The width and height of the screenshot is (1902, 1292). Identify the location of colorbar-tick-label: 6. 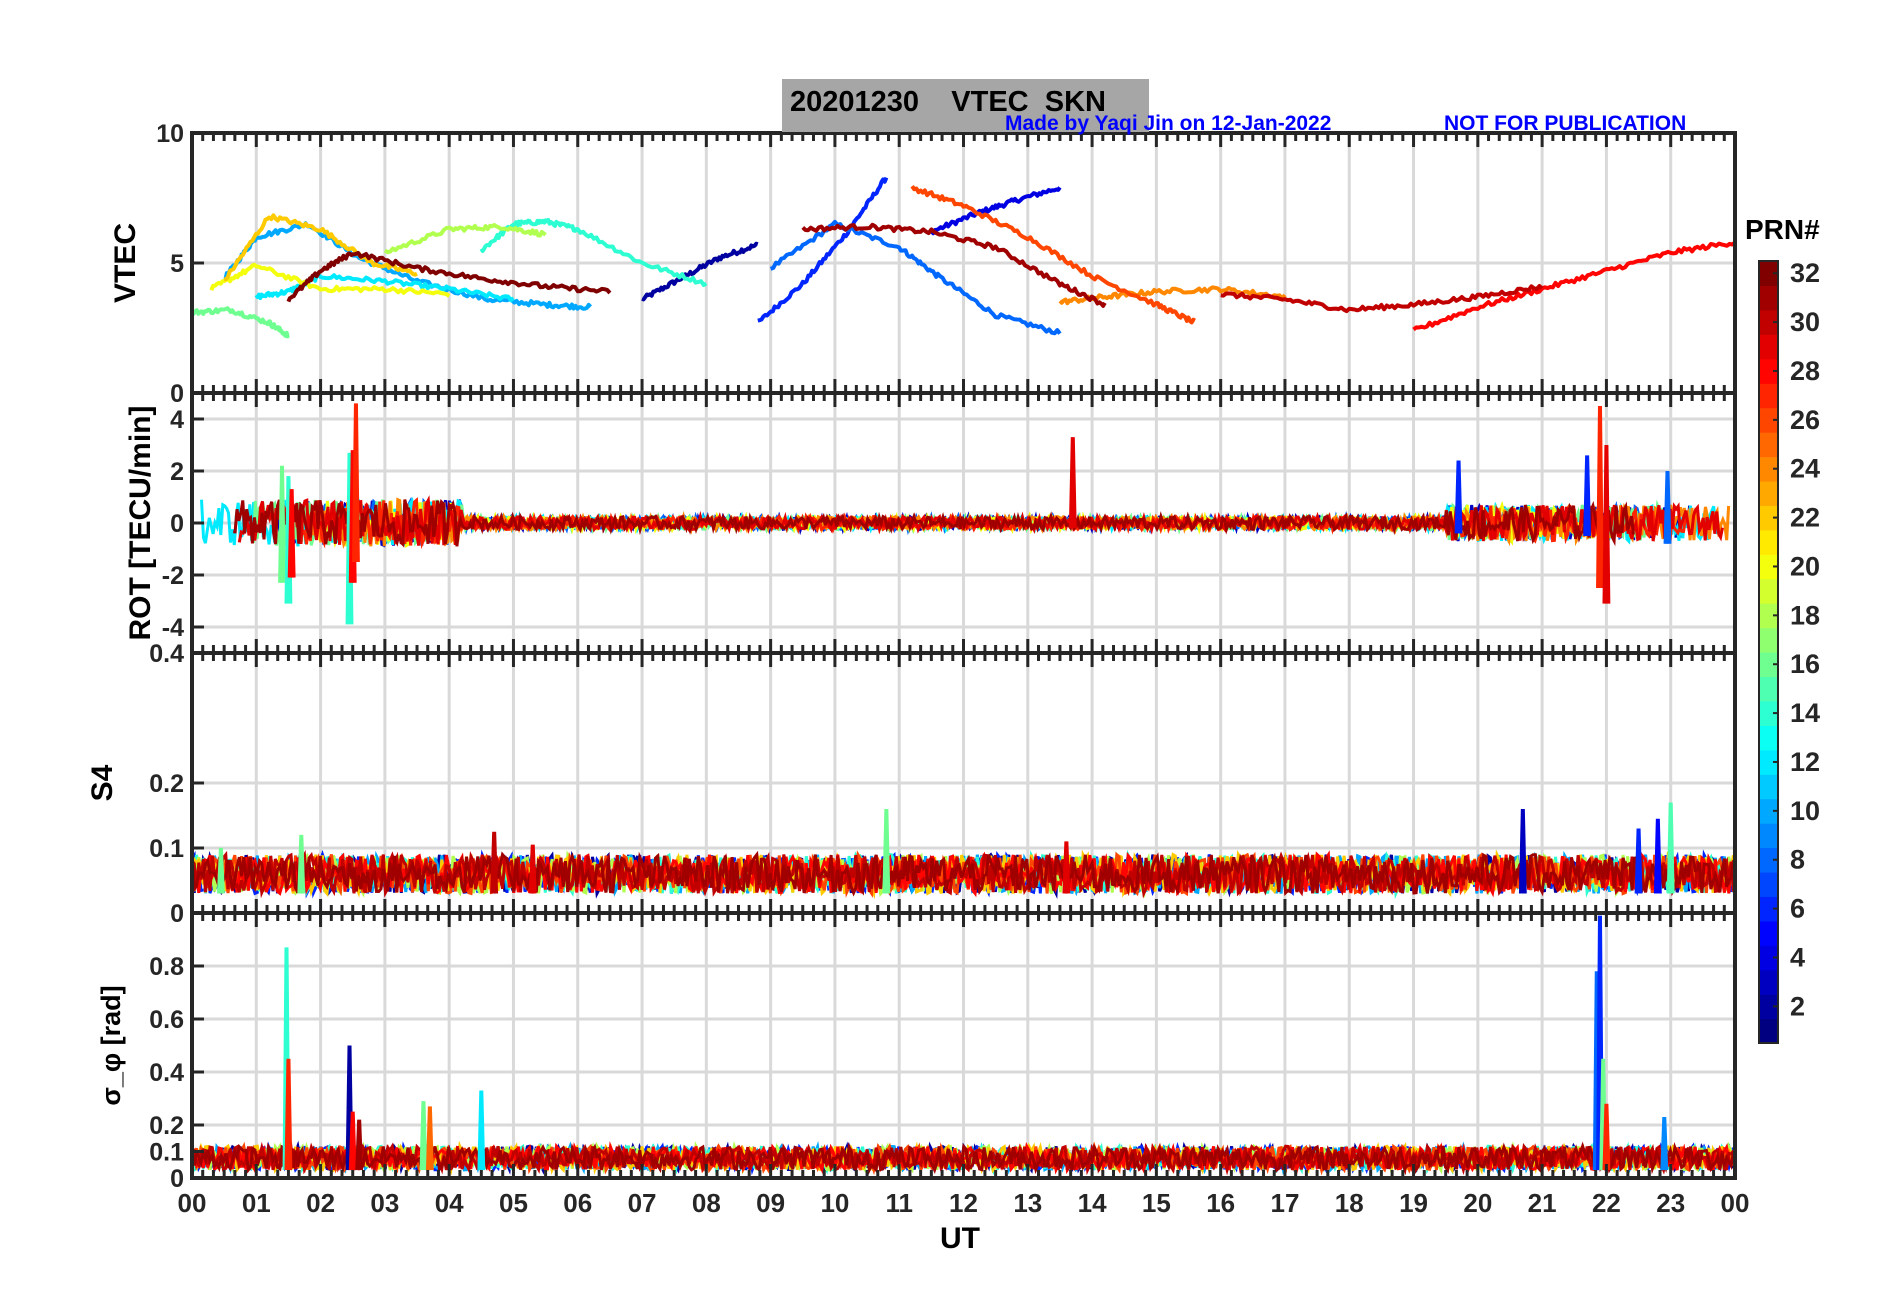
(1797, 909).